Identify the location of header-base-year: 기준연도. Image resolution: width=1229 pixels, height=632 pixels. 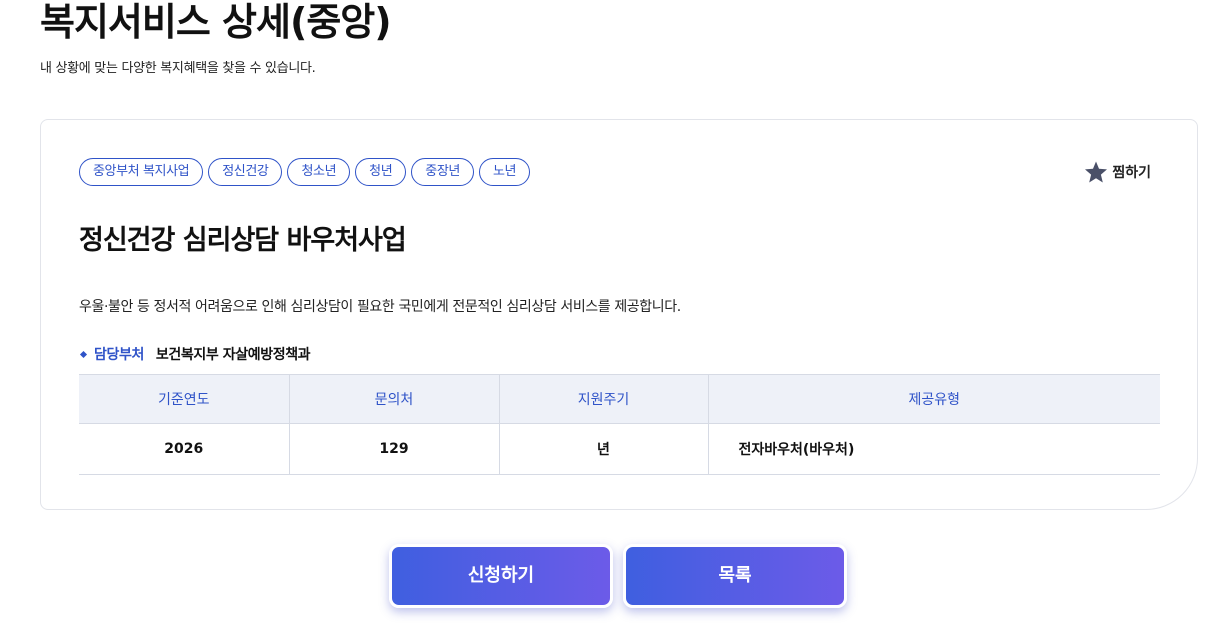
(184, 399).